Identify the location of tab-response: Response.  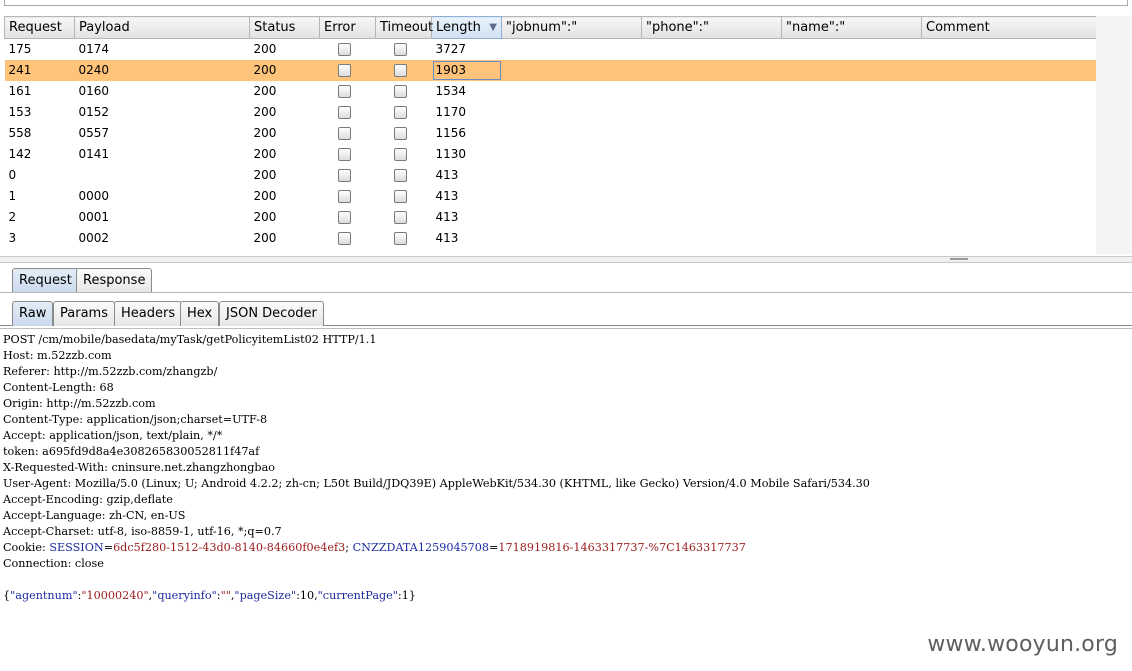
(114, 280).